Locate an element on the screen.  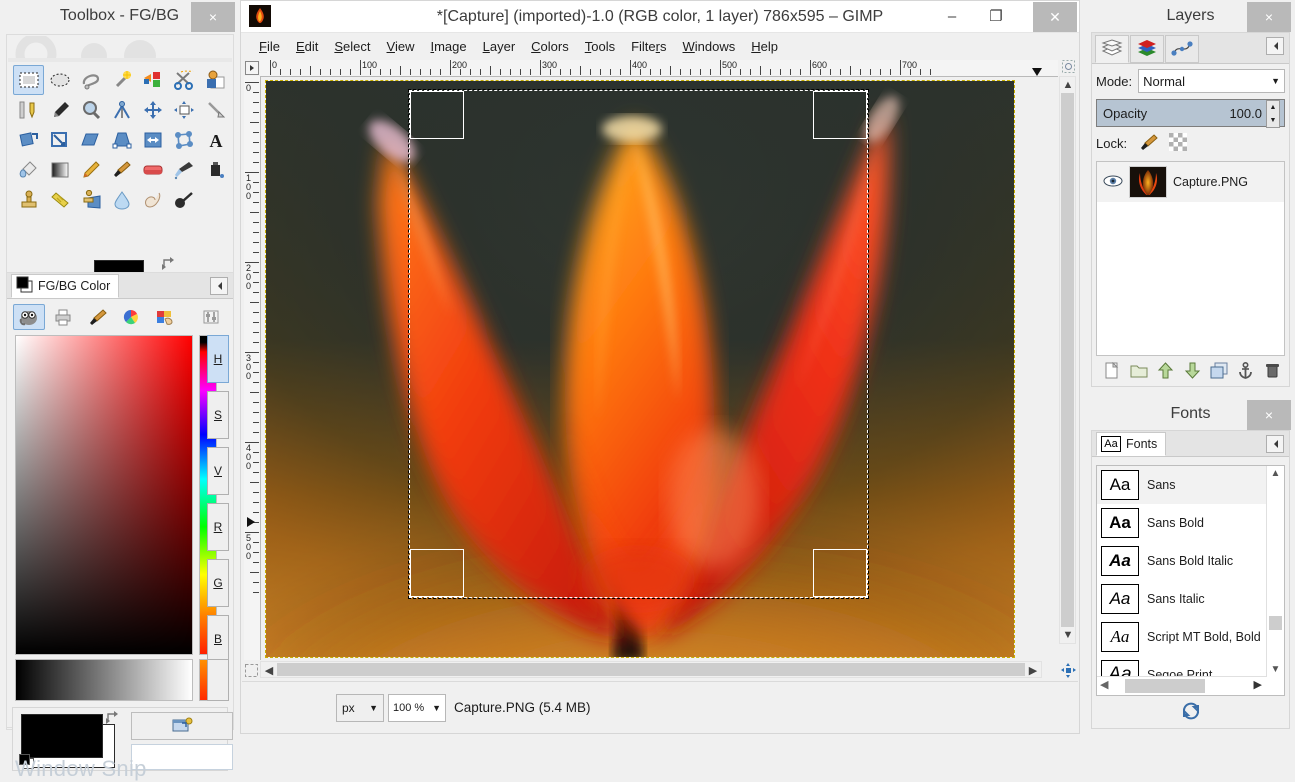
font-list-item: Aa Sans Italic is located at coordinates (1190, 599).